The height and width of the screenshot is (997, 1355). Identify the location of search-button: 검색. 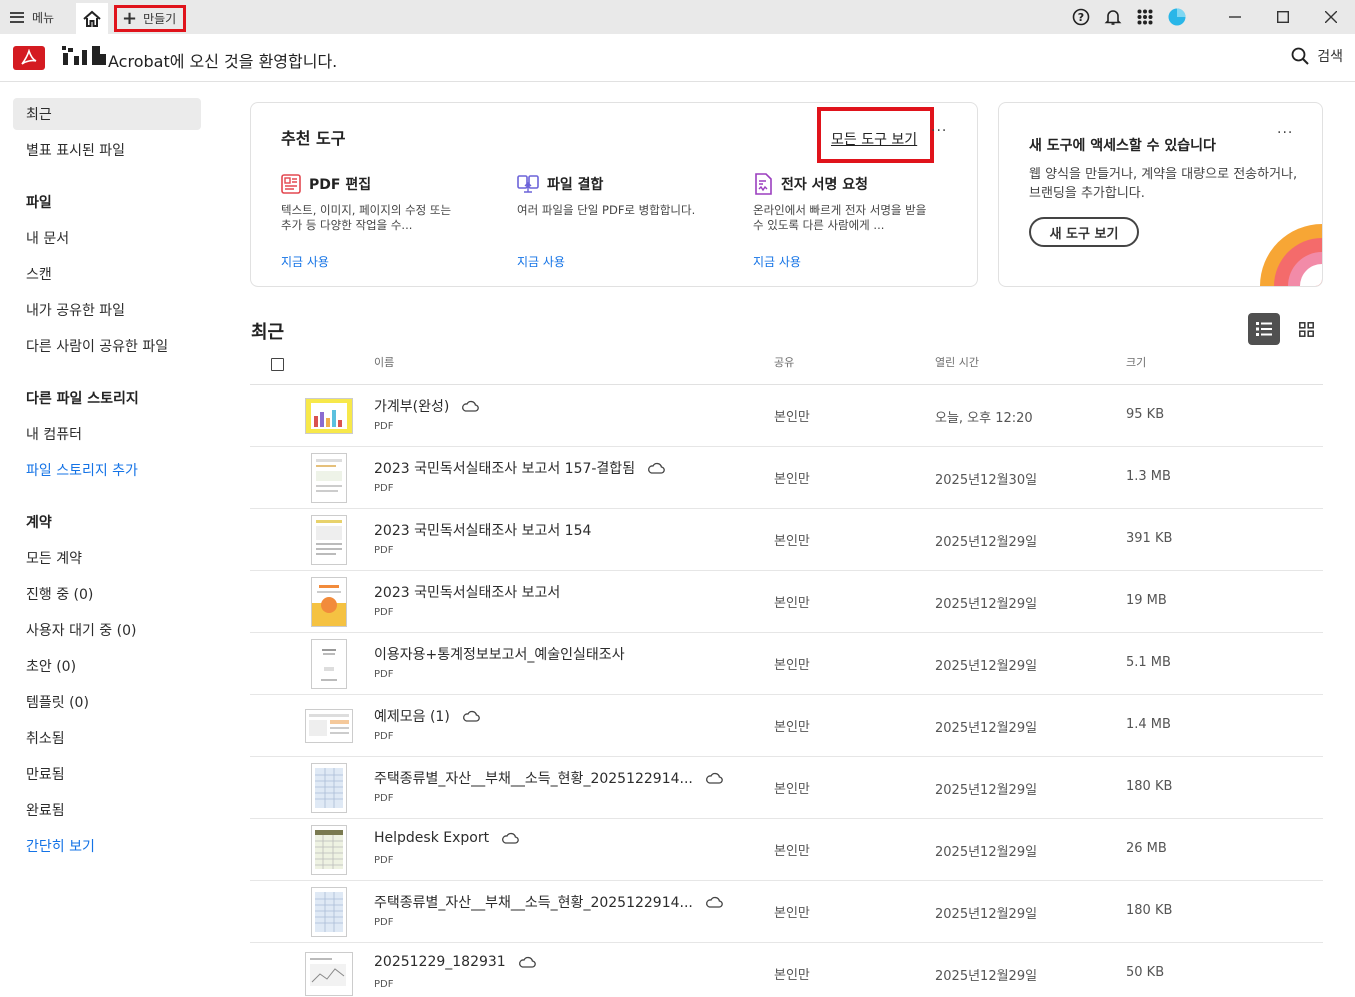
(1317, 56).